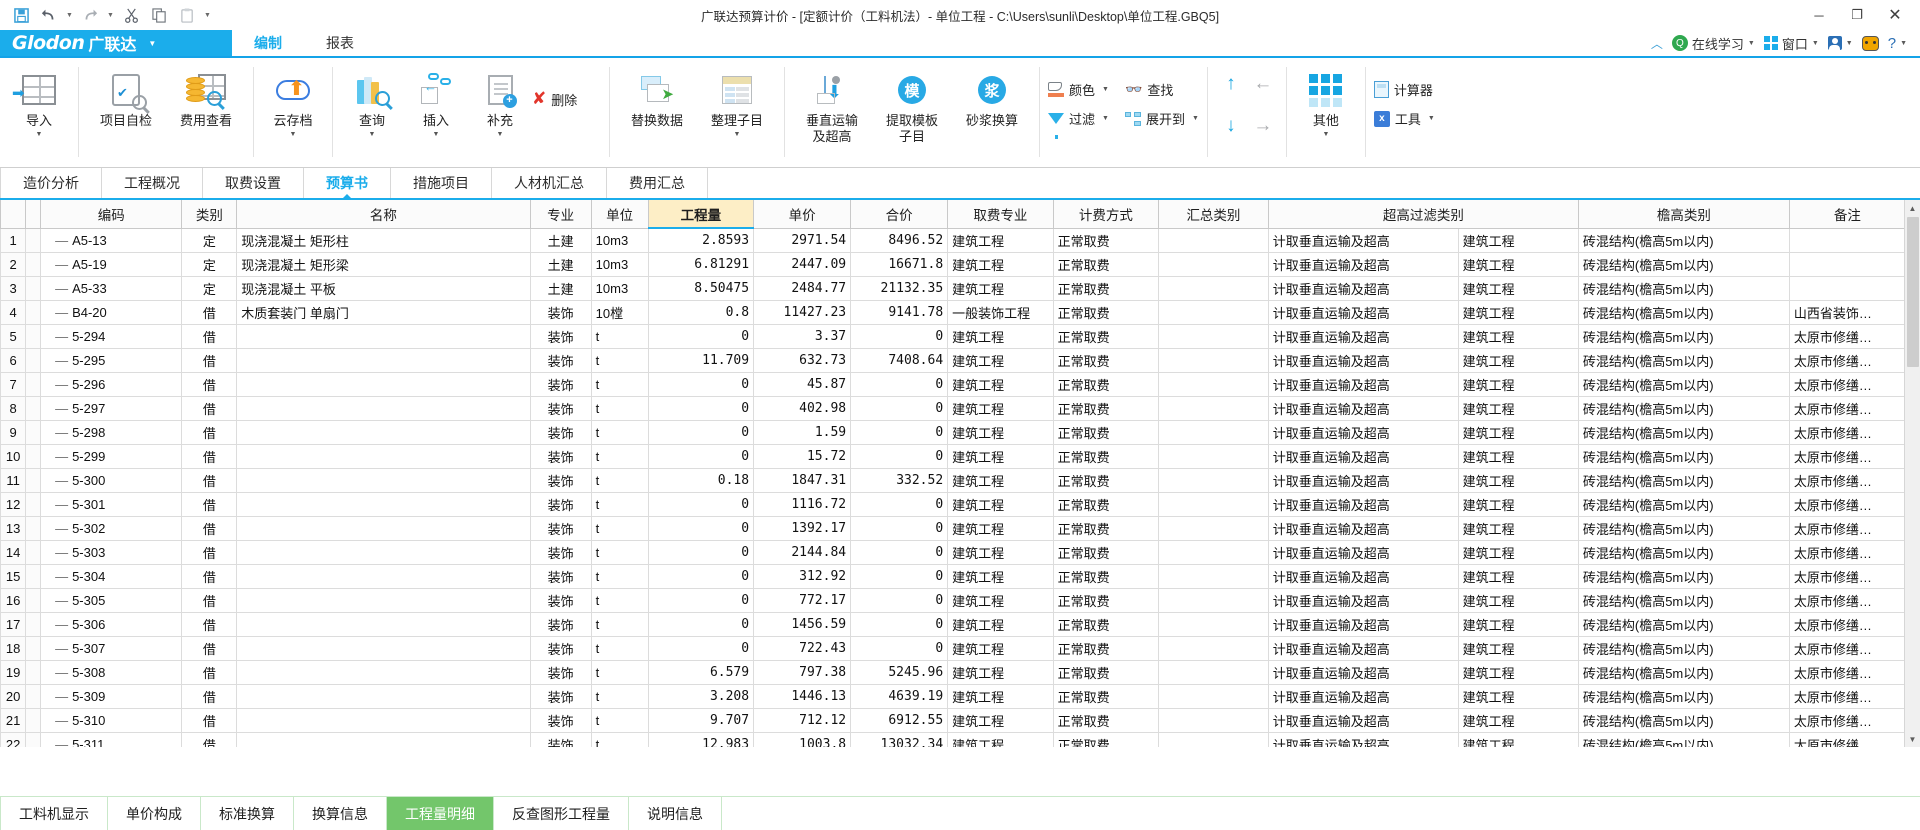  What do you see at coordinates (657, 96) in the screenshot?
I see `replace-data-button: ➤ 替换数据` at bounding box center [657, 96].